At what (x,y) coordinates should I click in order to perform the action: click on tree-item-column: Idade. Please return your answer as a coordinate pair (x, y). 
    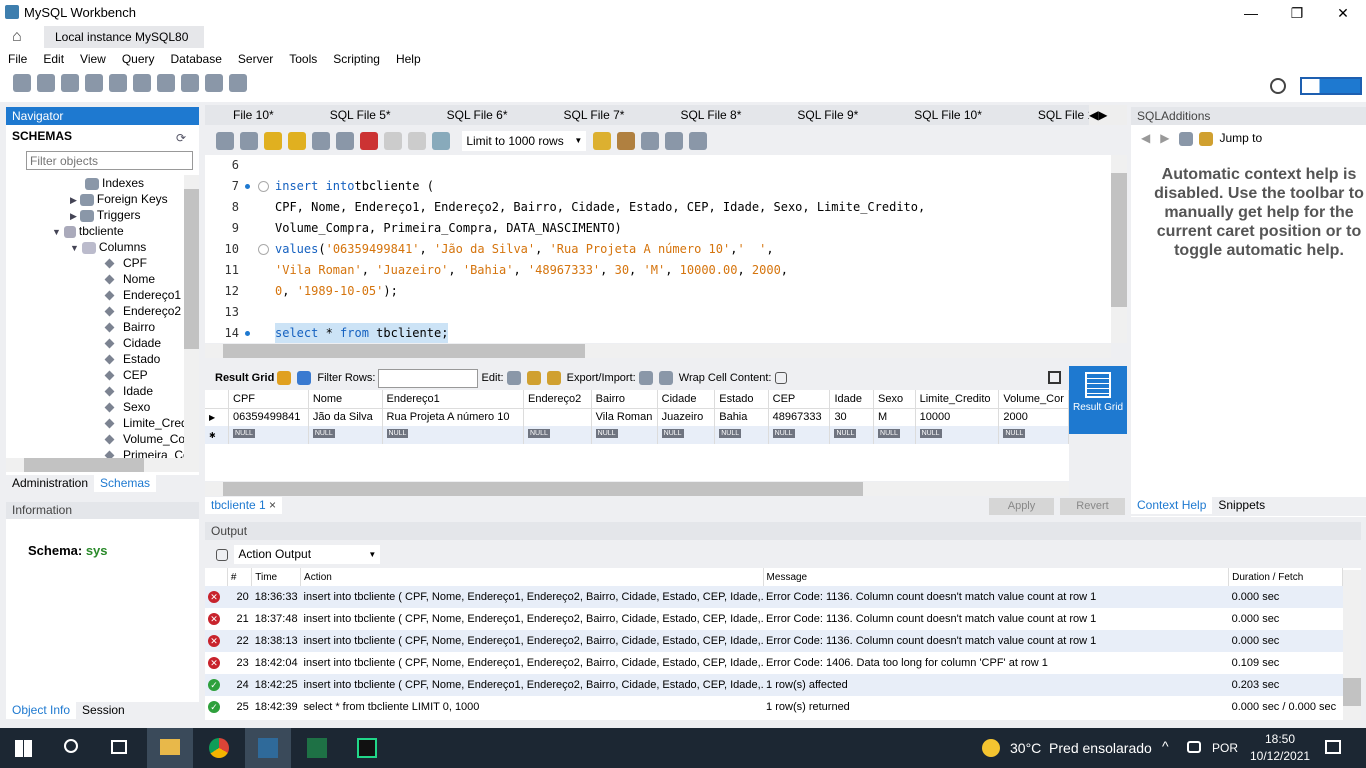
    Looking at the image, I should click on (95, 391).